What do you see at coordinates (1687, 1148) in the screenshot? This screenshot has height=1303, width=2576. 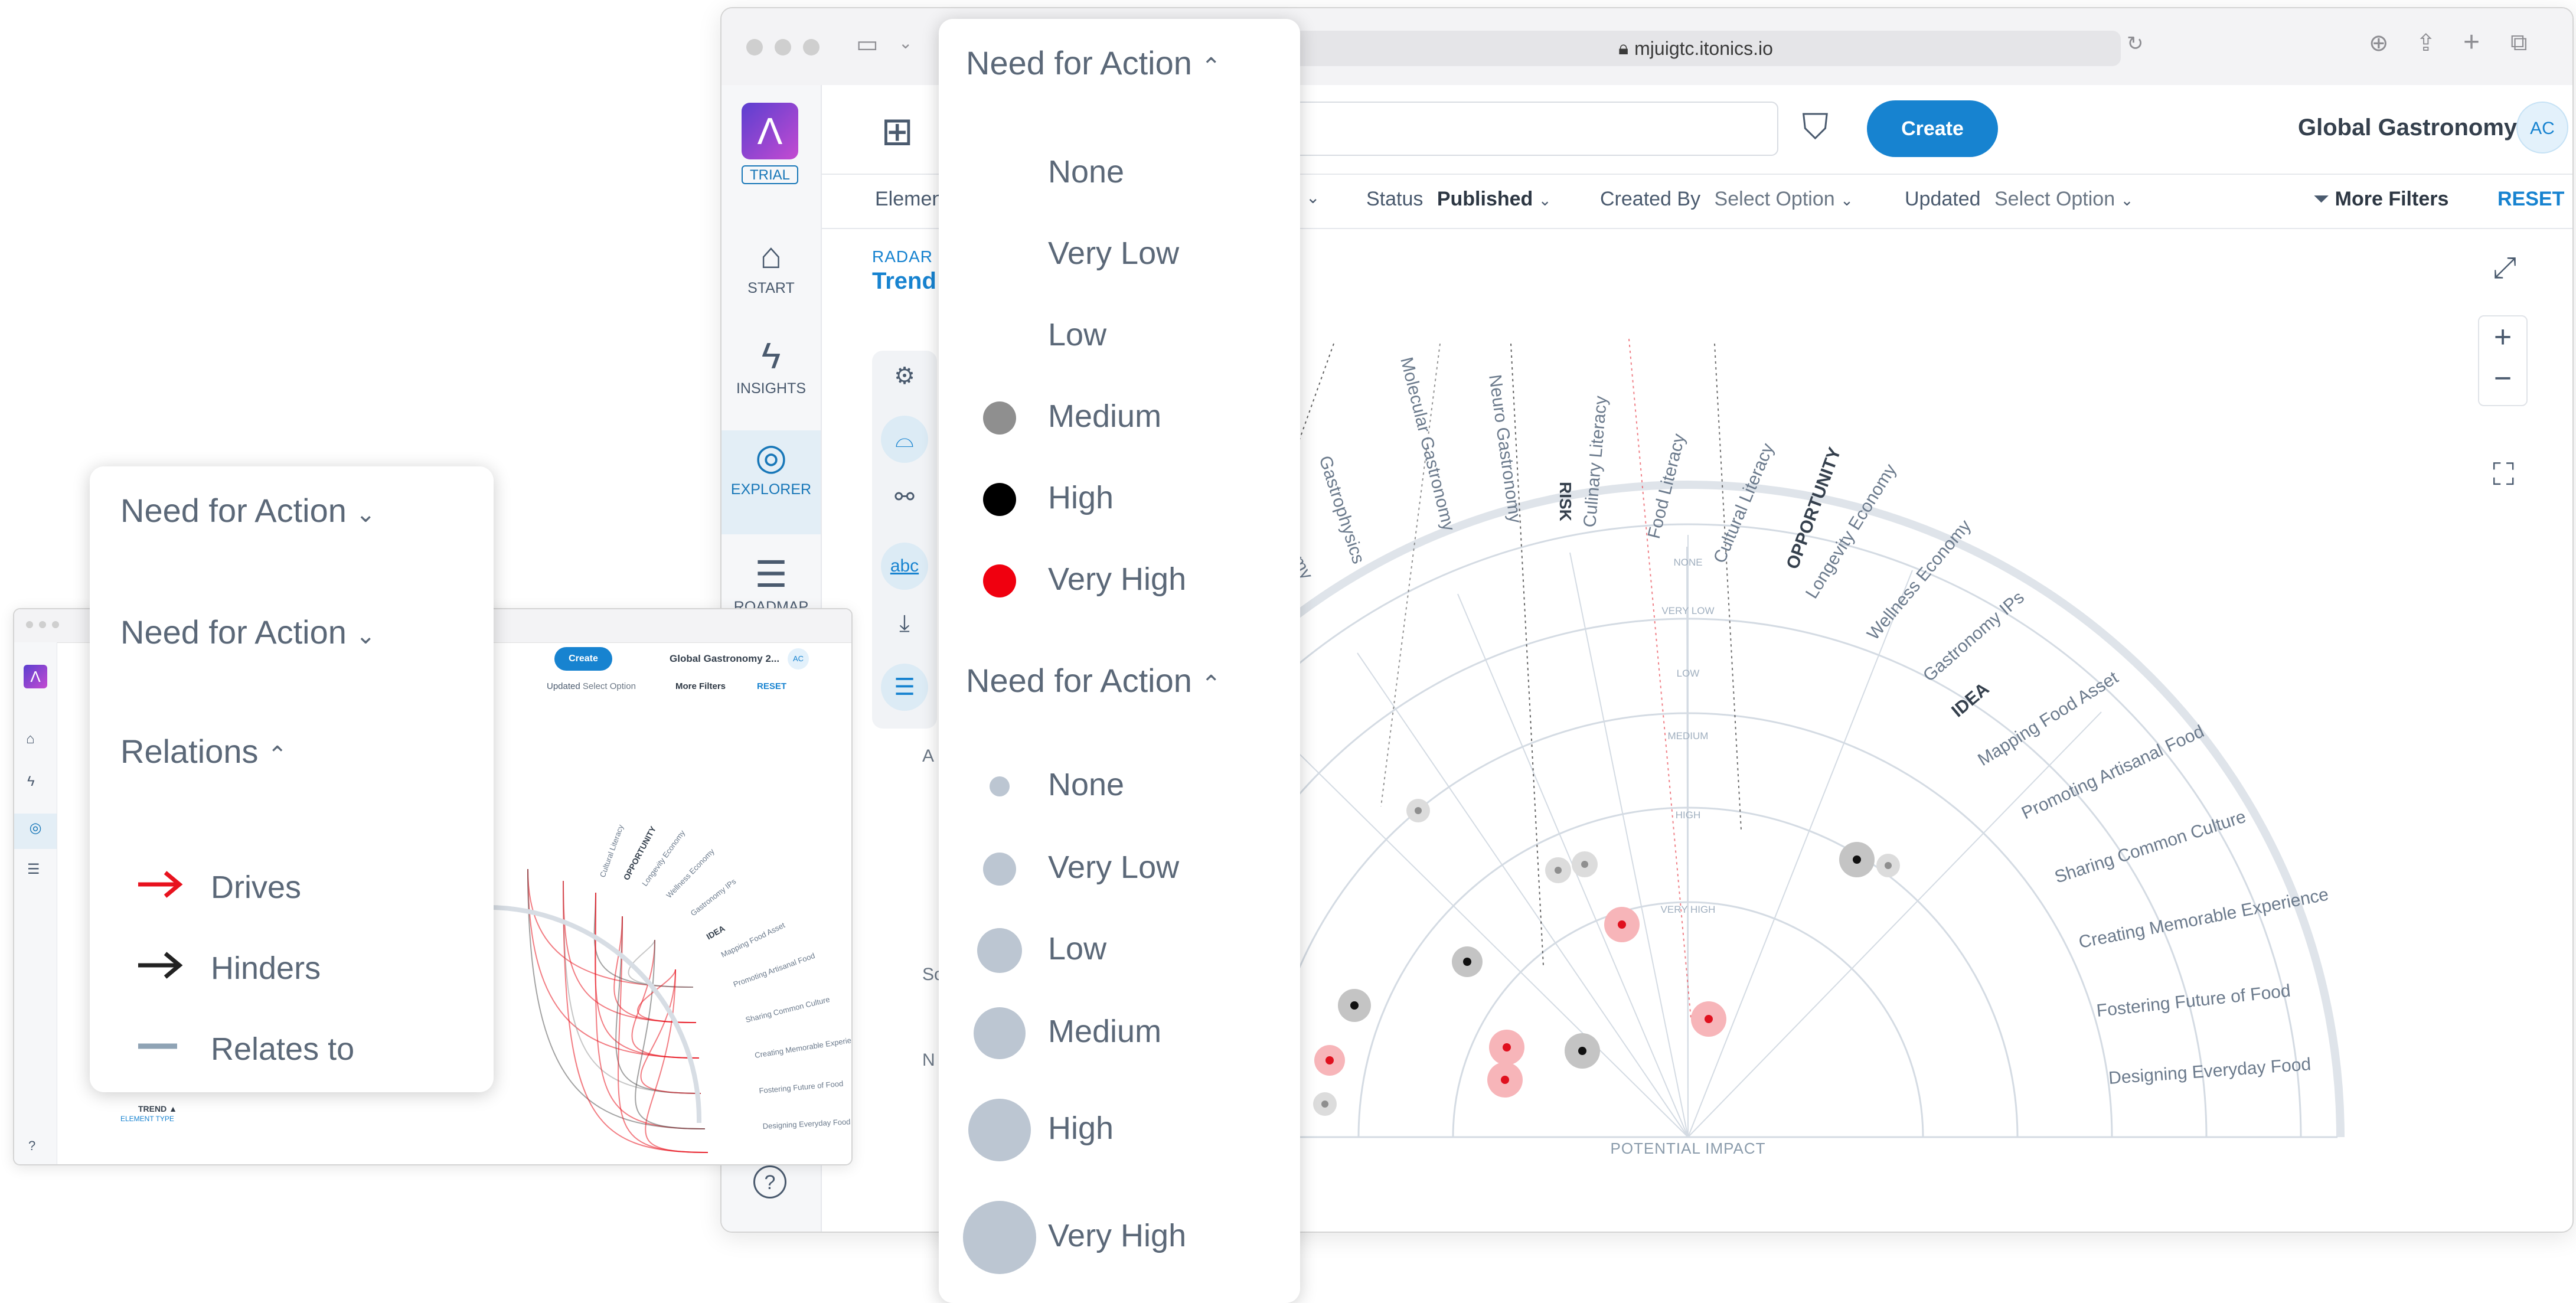 I see `axis-label: POTENTIAL IMPACT` at bounding box center [1687, 1148].